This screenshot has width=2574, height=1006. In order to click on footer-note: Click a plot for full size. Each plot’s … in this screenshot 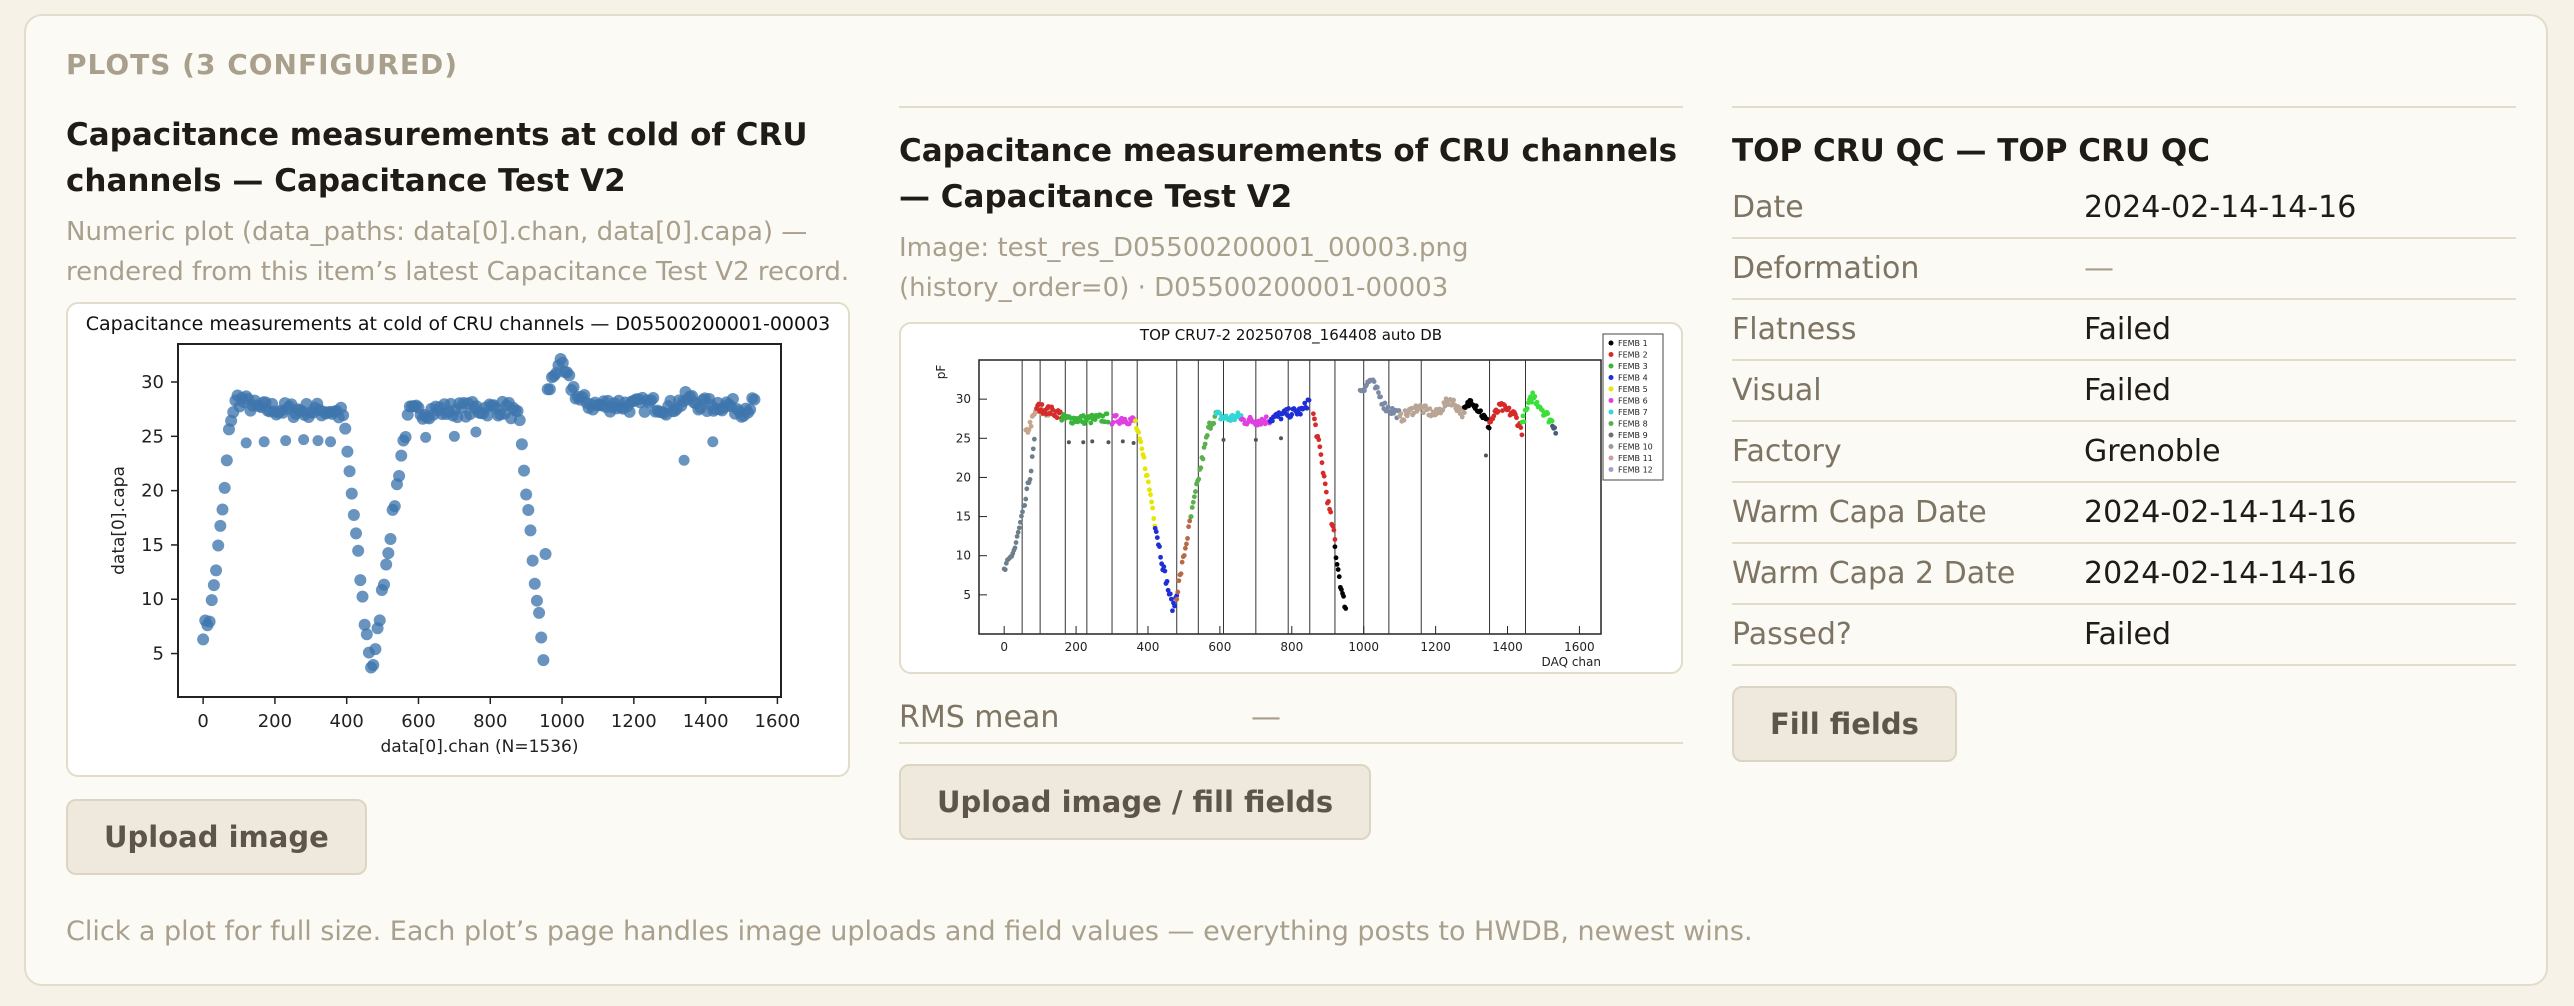, I will do `click(909, 931)`.